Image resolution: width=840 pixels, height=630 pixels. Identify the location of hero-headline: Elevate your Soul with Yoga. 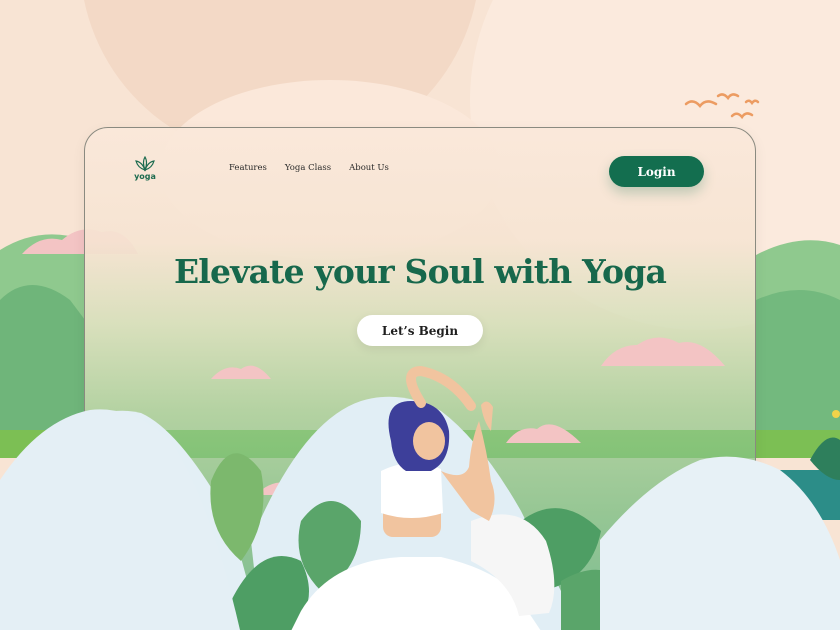
(420, 271).